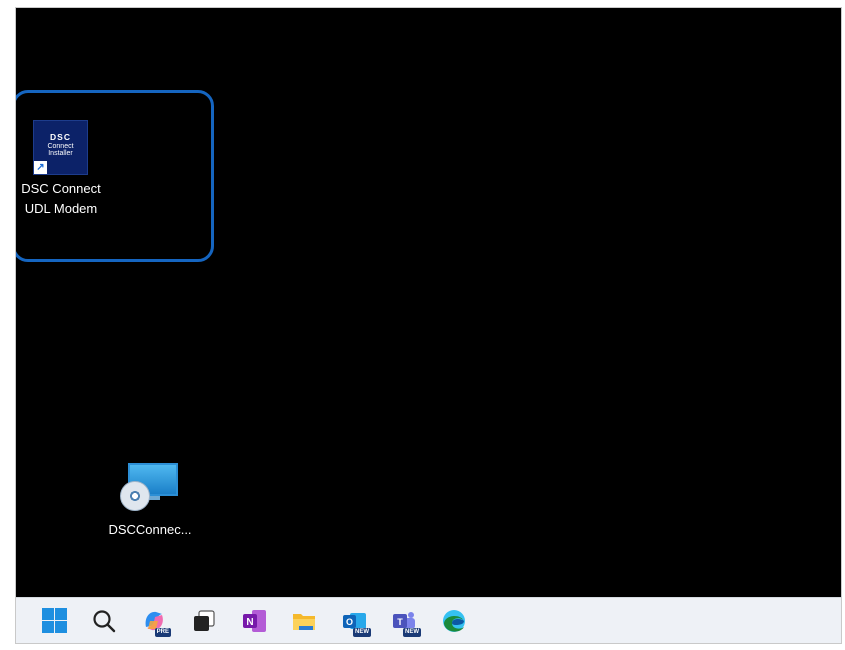 The width and height of the screenshot is (845, 650). I want to click on disc-icon, so click(135, 496).